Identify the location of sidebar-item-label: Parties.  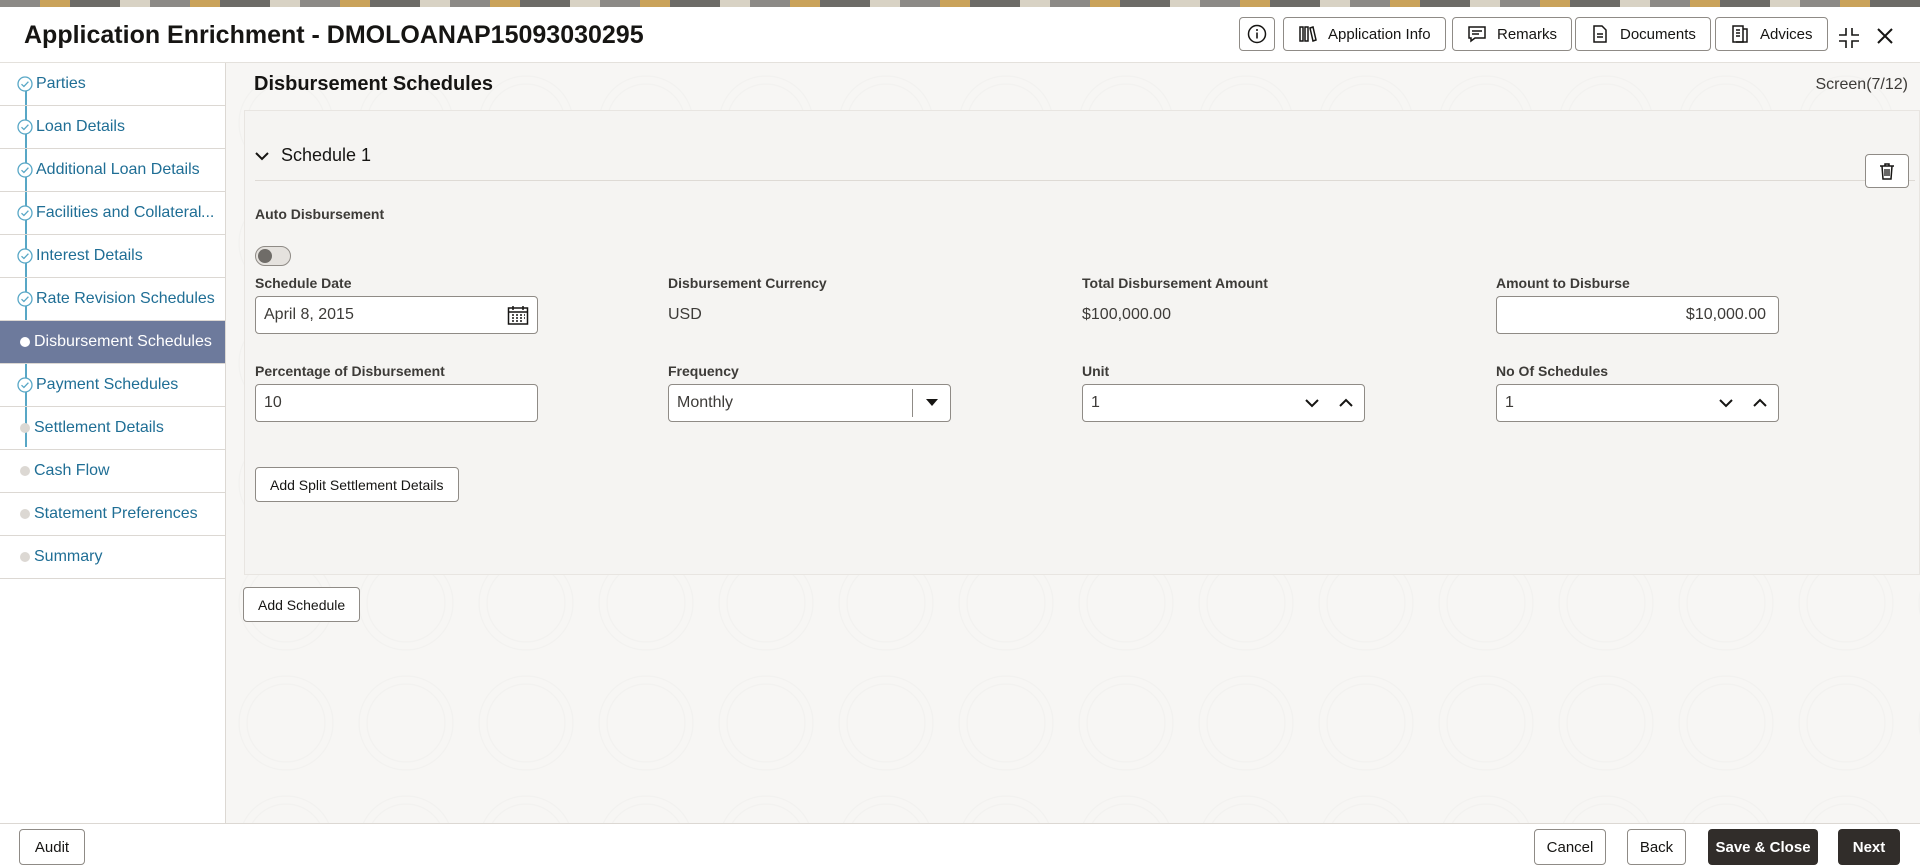
(61, 83).